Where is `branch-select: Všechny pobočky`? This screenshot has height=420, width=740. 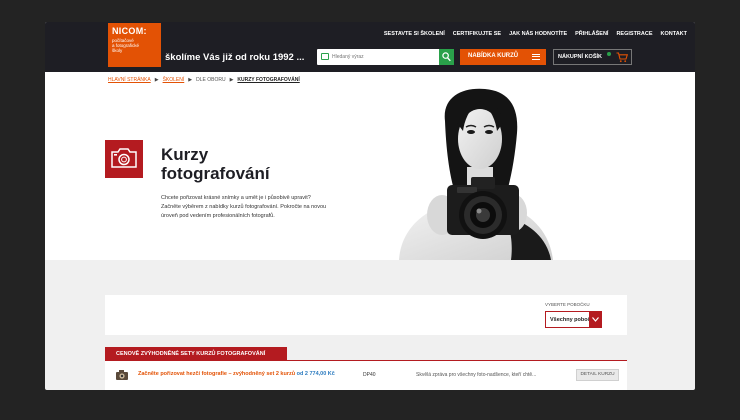 branch-select: Všechny pobočky is located at coordinates (573, 319).